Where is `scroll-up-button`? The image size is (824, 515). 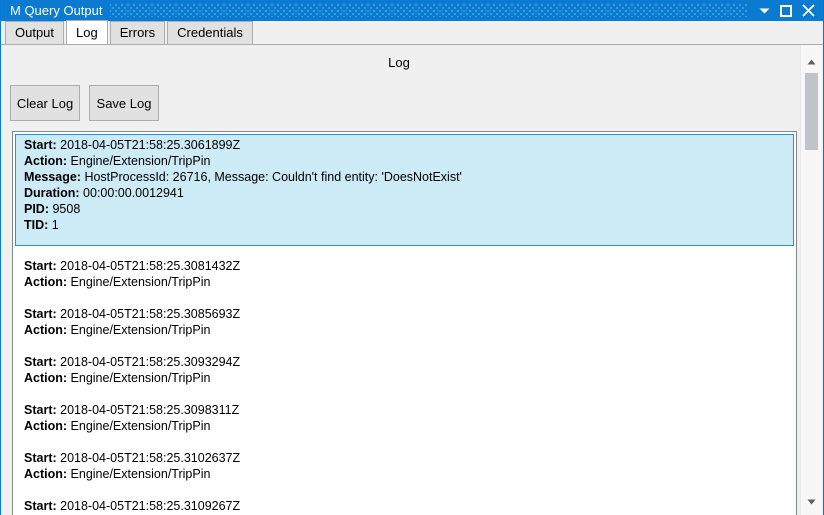 scroll-up-button is located at coordinates (811, 61).